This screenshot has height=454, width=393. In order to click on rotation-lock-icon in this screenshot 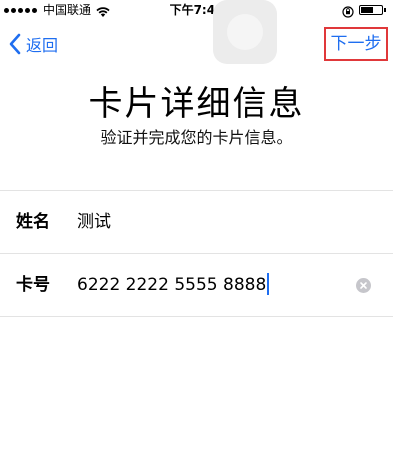, I will do `click(348, 11)`.